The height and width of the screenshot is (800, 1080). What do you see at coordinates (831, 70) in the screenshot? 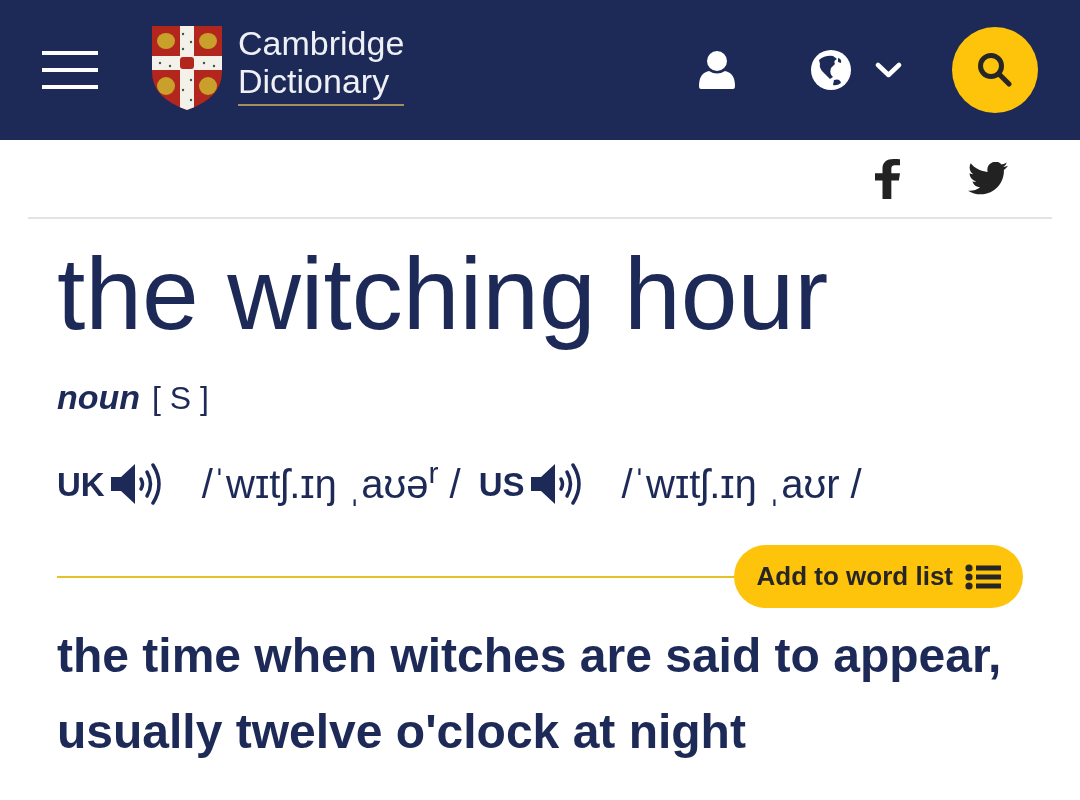
I see `globe-icon` at bounding box center [831, 70].